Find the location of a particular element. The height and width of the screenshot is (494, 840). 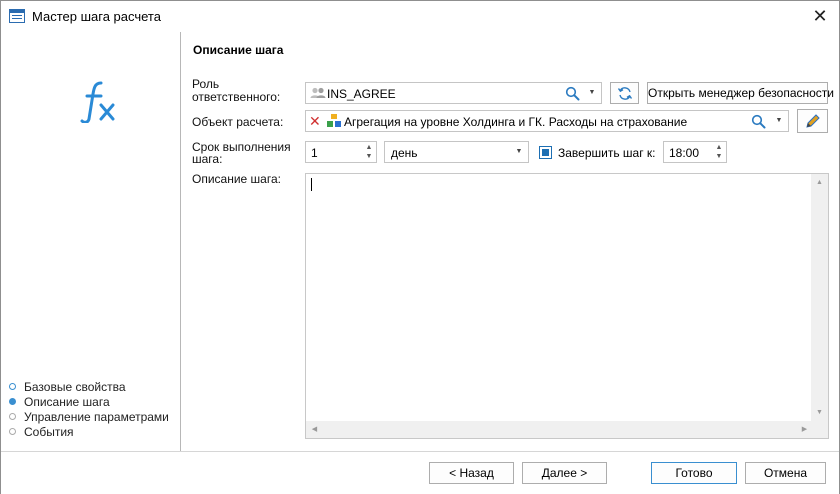

deadline-amount-stepper: 1 ▲ ▼ is located at coordinates (341, 152).